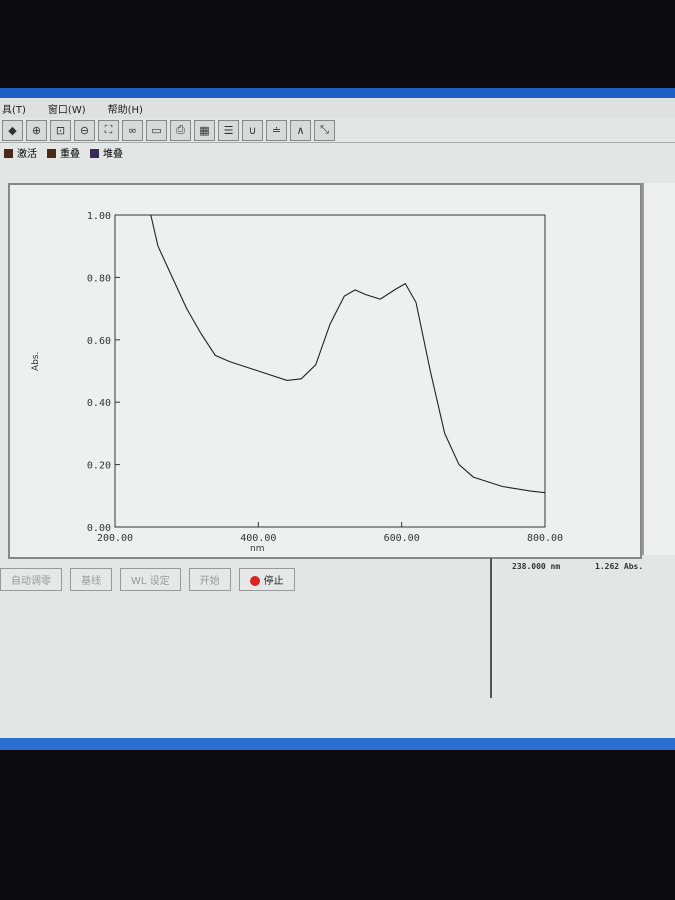 The width and height of the screenshot is (675, 900). What do you see at coordinates (619, 566) in the screenshot?
I see `abs-readout: 1.262 Abs.` at bounding box center [619, 566].